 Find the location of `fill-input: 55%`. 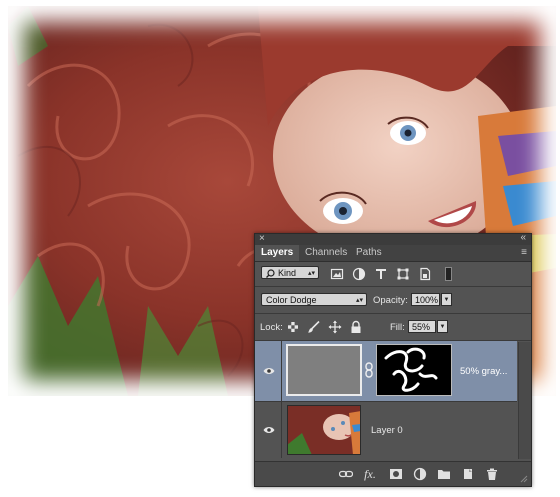

fill-input: 55% is located at coordinates (422, 326).